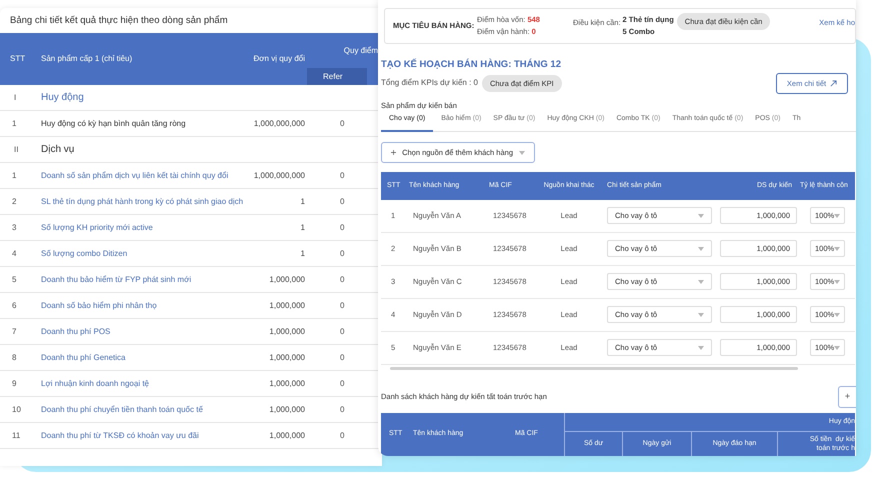 The height and width of the screenshot is (477, 875). Describe the element at coordinates (429, 83) in the screenshot. I see `kpi-text: Tổng điểm KPIs dự kiến : 0` at that location.